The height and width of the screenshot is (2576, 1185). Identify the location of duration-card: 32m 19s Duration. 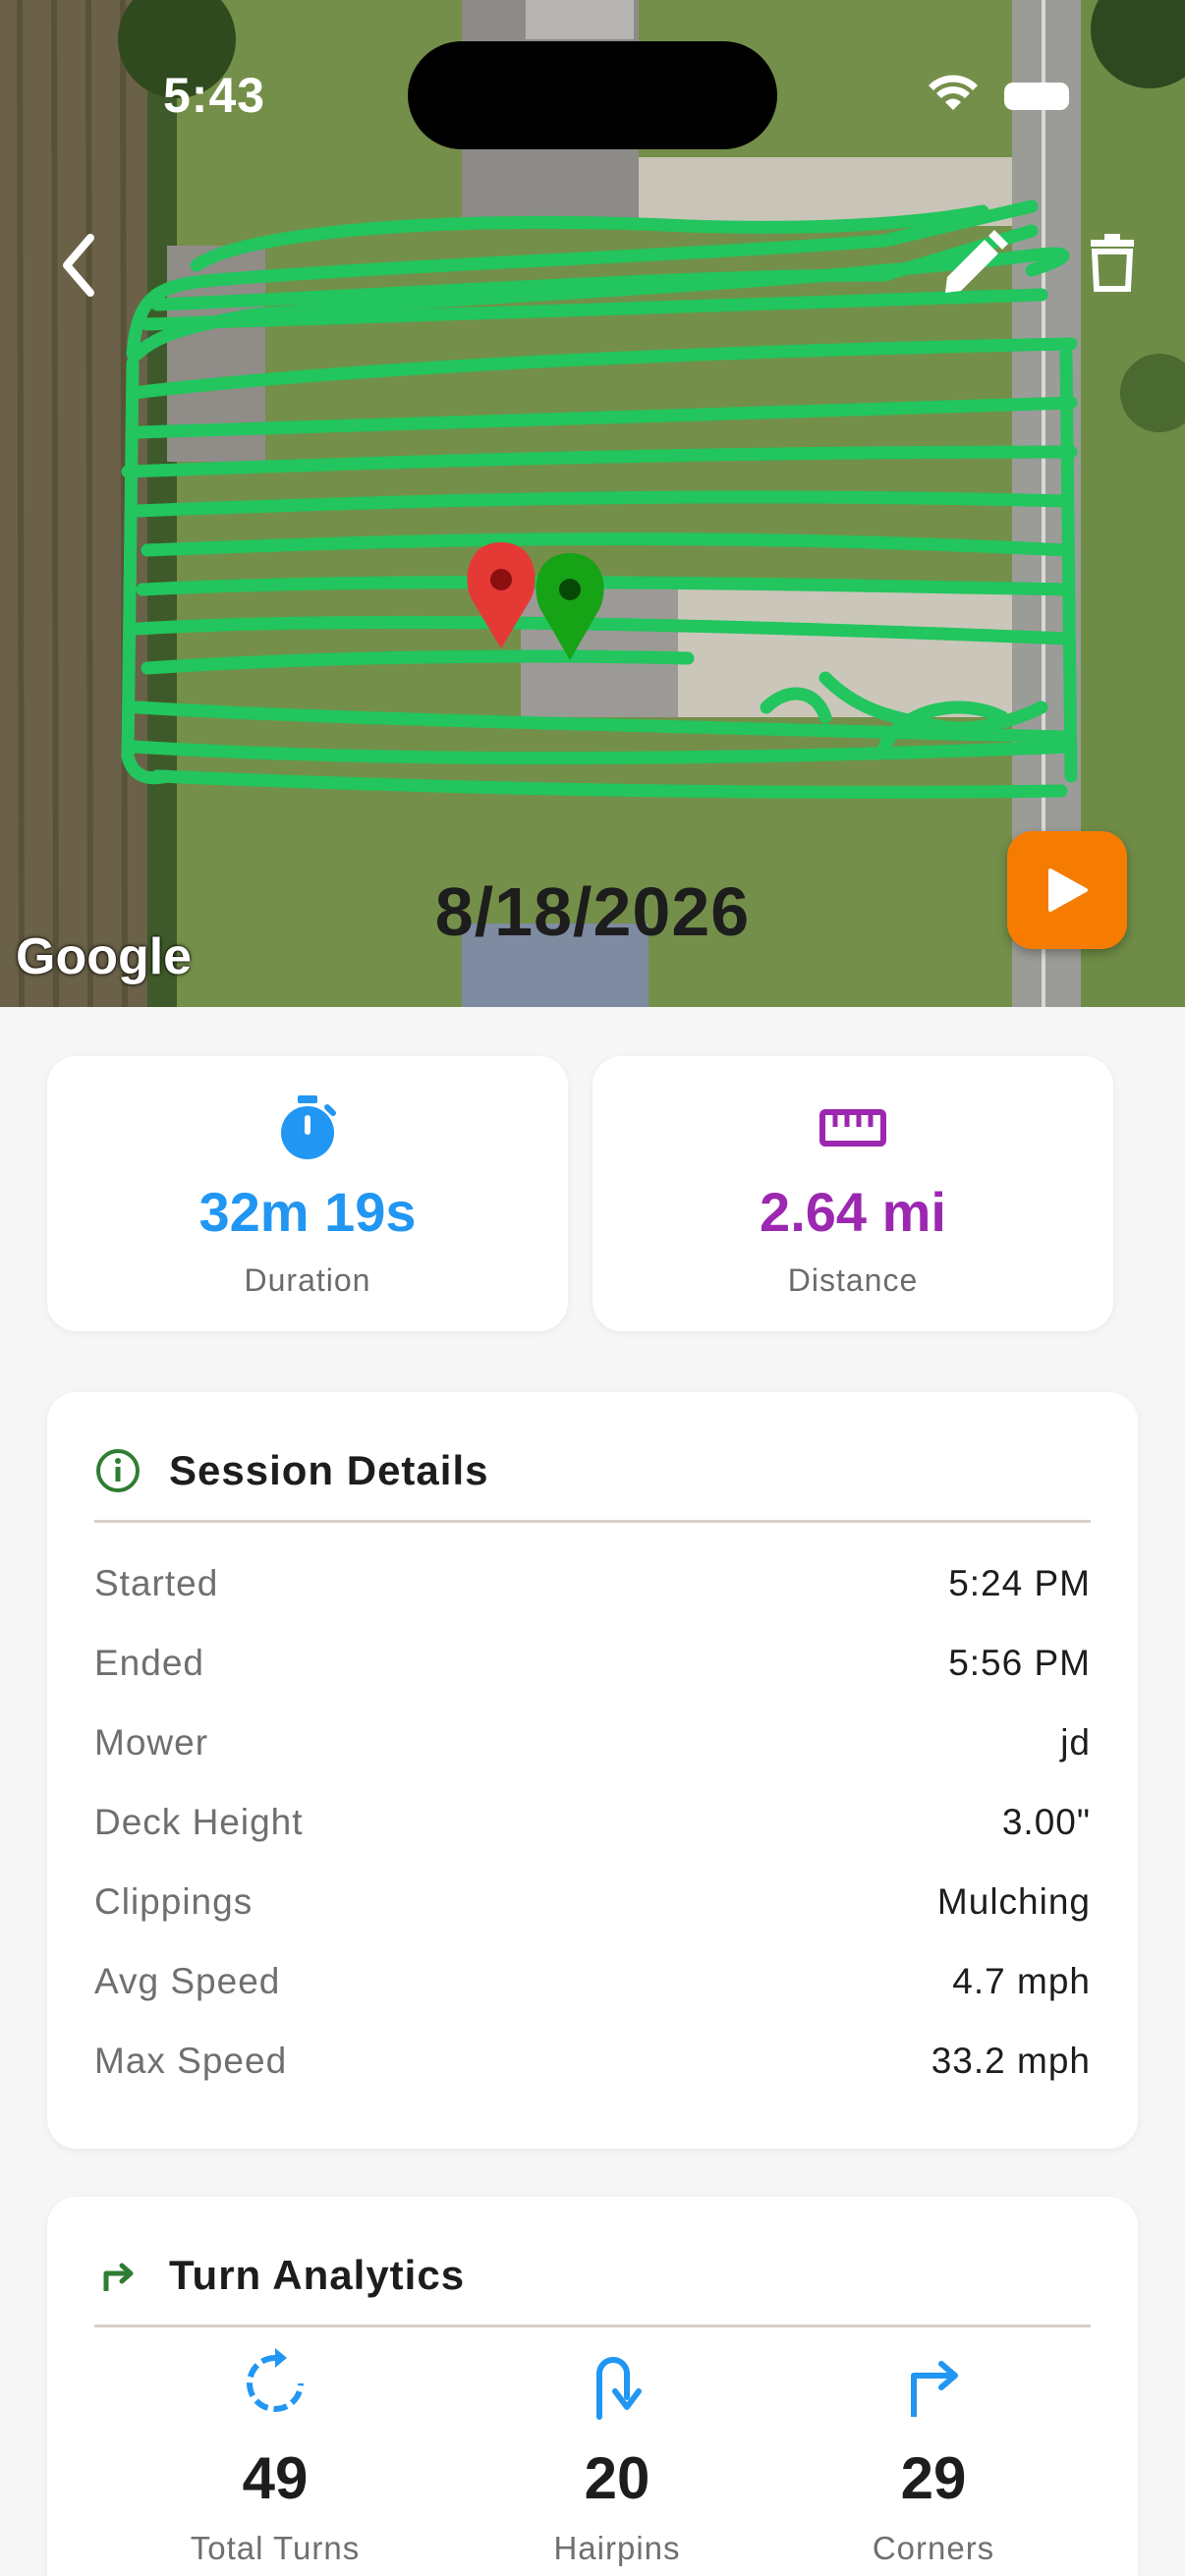
(308, 1193).